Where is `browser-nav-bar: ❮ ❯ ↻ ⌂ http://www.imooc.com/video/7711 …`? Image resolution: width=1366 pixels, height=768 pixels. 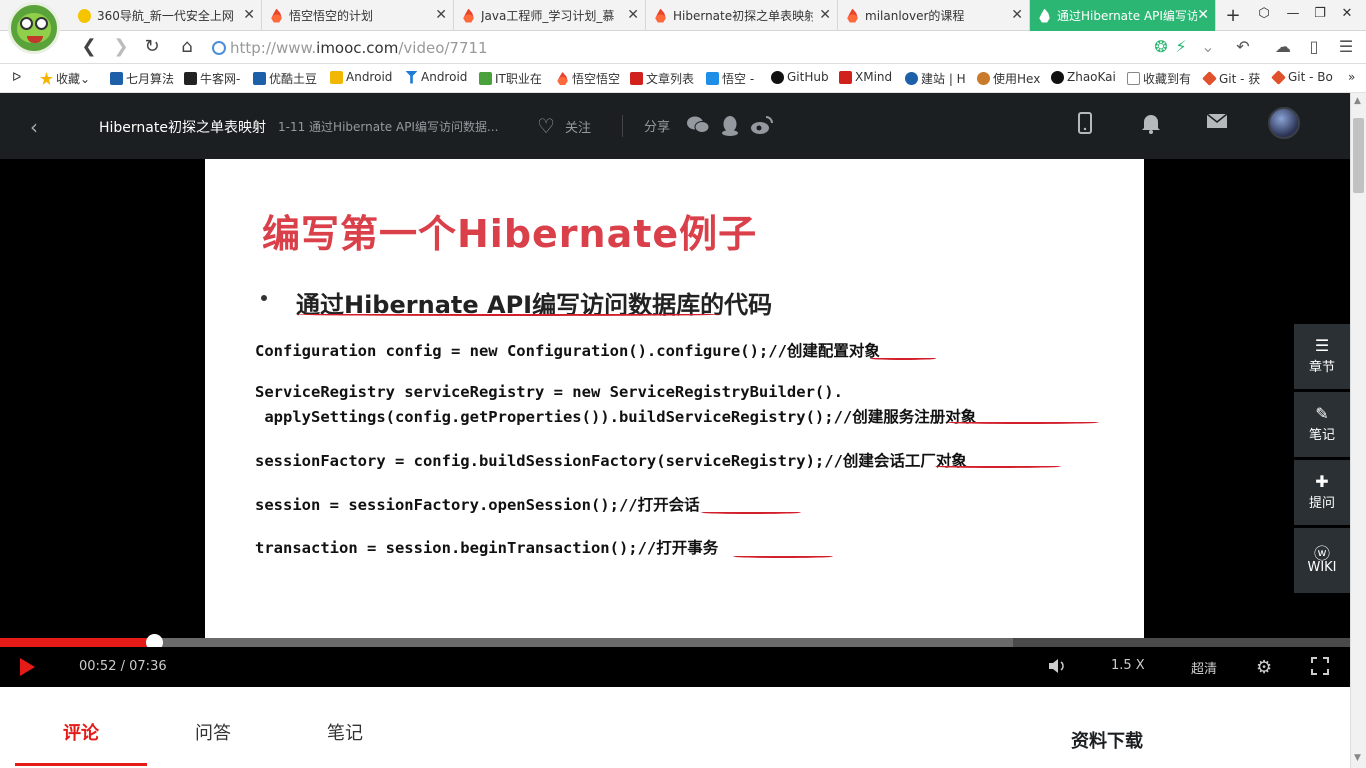 browser-nav-bar: ❮ ❯ ↻ ⌂ http://www.imooc.com/video/7711 … is located at coordinates (683, 47).